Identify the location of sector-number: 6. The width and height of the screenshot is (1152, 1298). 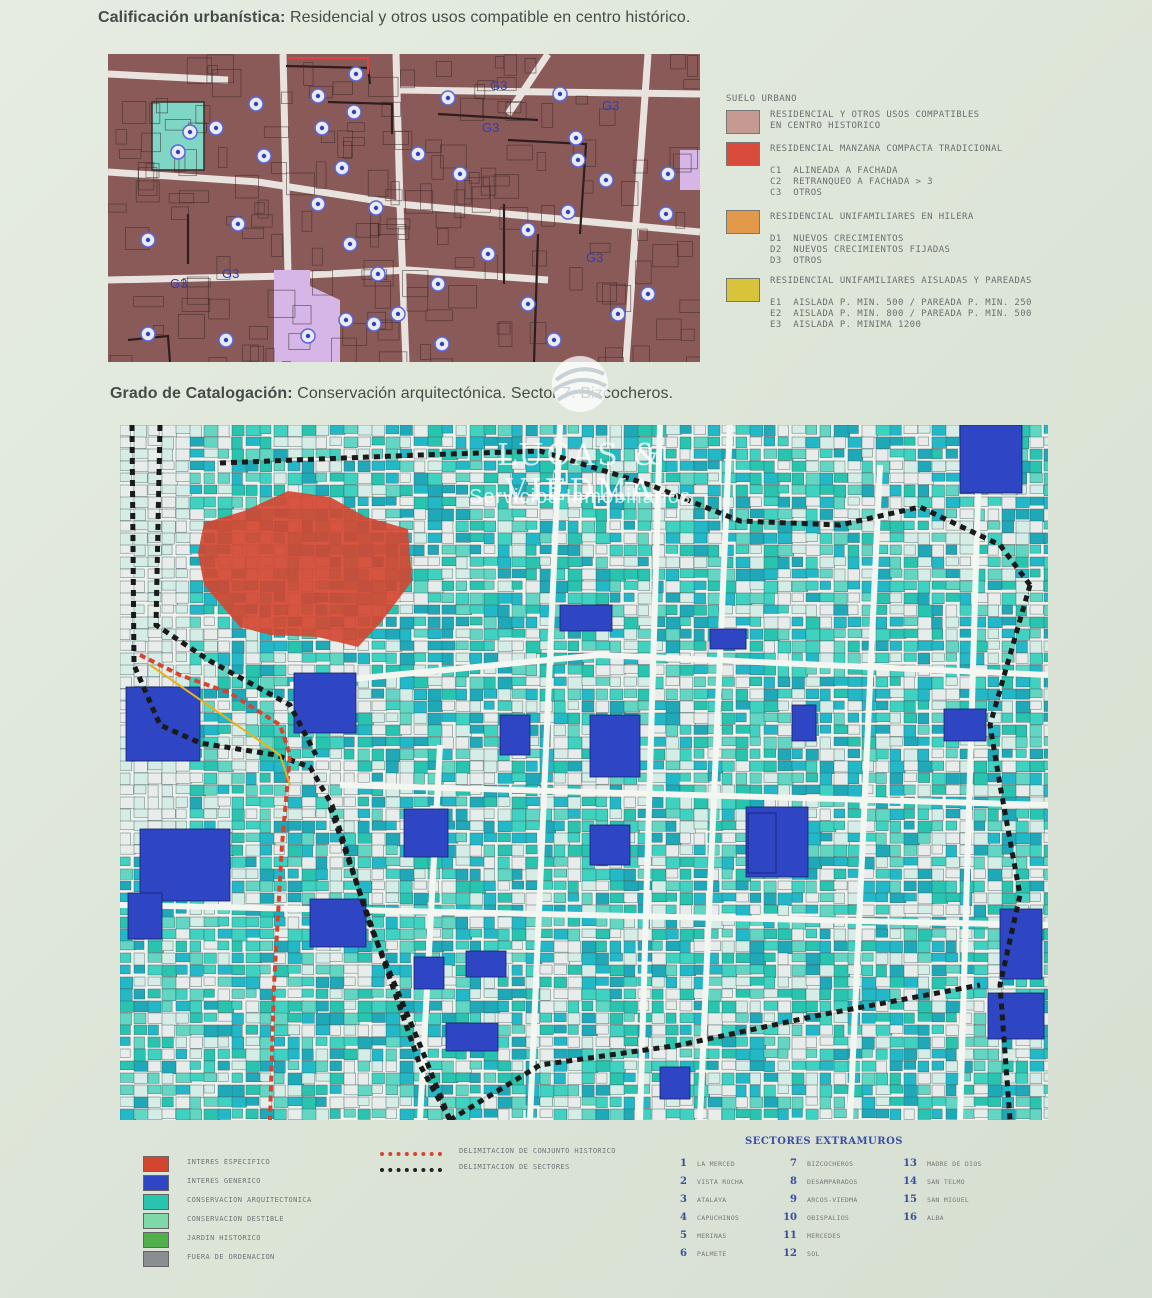
(683, 1253).